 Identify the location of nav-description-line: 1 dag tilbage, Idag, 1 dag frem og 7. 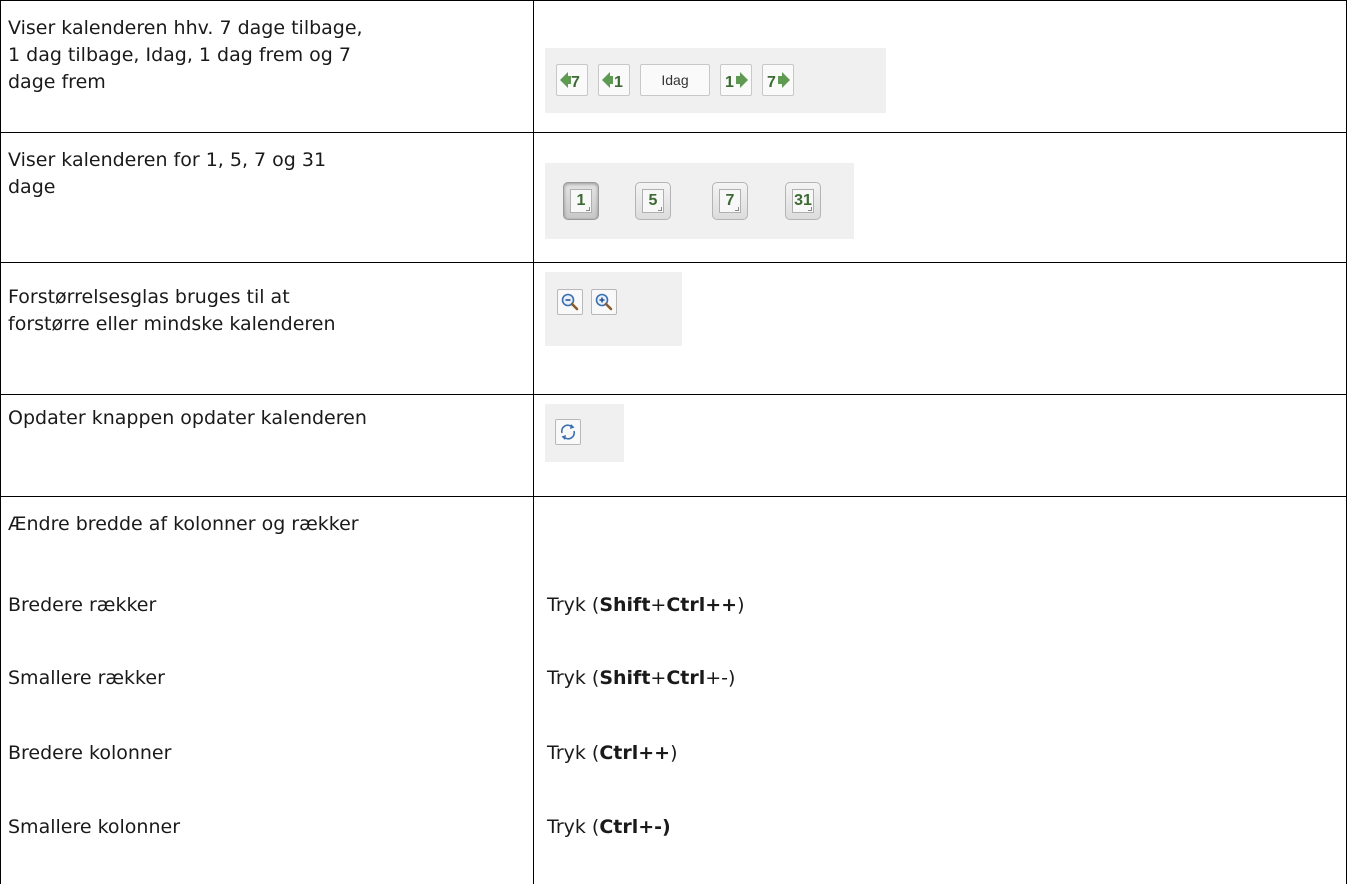
(179, 55).